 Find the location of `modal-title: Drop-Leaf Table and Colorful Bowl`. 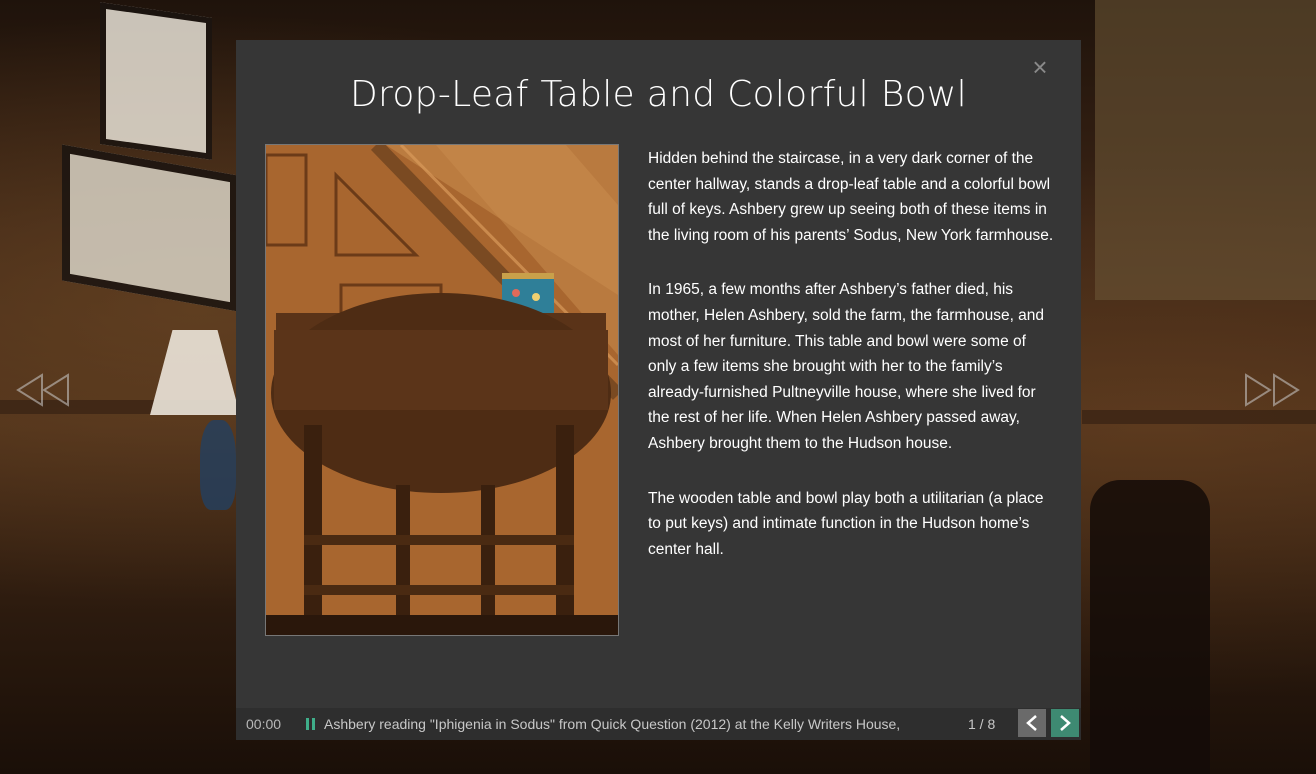

modal-title: Drop-Leaf Table and Colorful Bowl is located at coordinates (658, 94).